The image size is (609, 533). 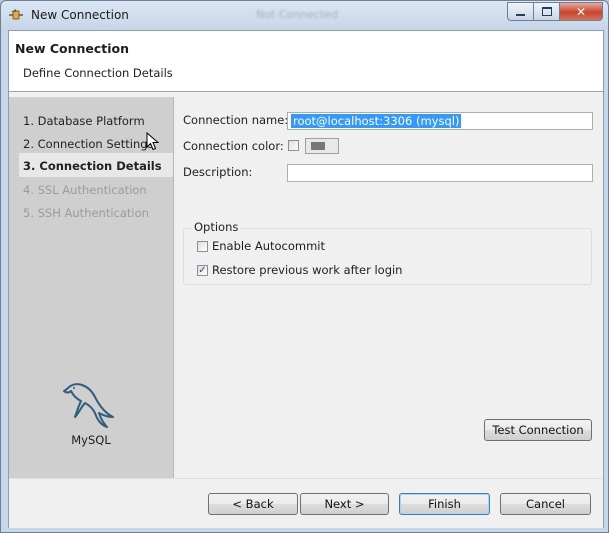 I want to click on checkmark-icon: ✓, so click(x=202, y=270).